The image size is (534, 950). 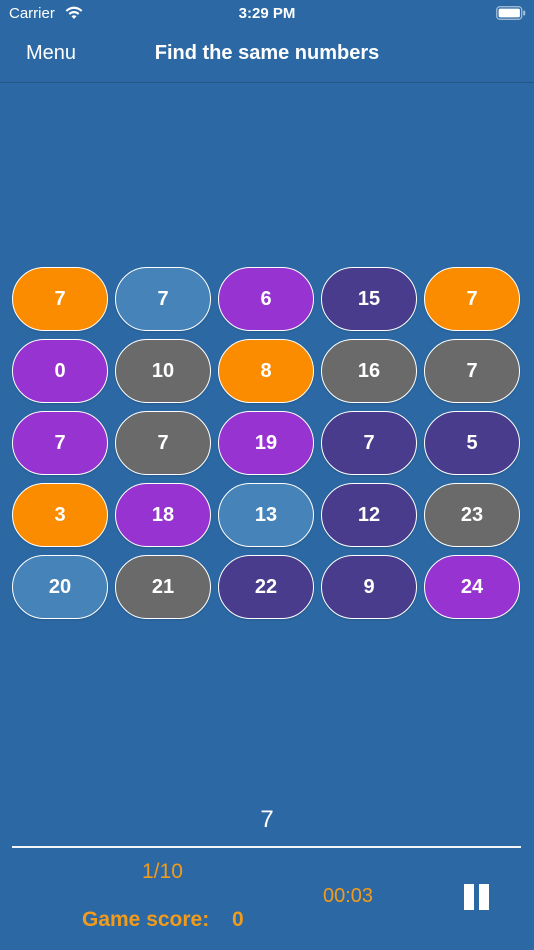 I want to click on number-tile: 19, so click(x=266, y=443).